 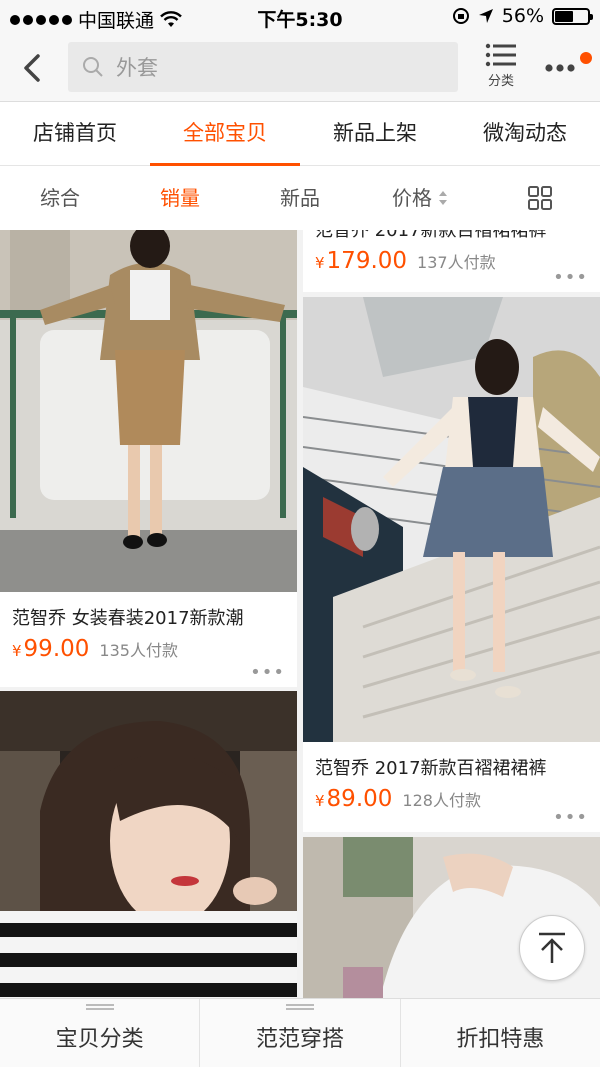 What do you see at coordinates (148, 617) in the screenshot?
I see `product-title: 范智乔 女装春装2017新款潮` at bounding box center [148, 617].